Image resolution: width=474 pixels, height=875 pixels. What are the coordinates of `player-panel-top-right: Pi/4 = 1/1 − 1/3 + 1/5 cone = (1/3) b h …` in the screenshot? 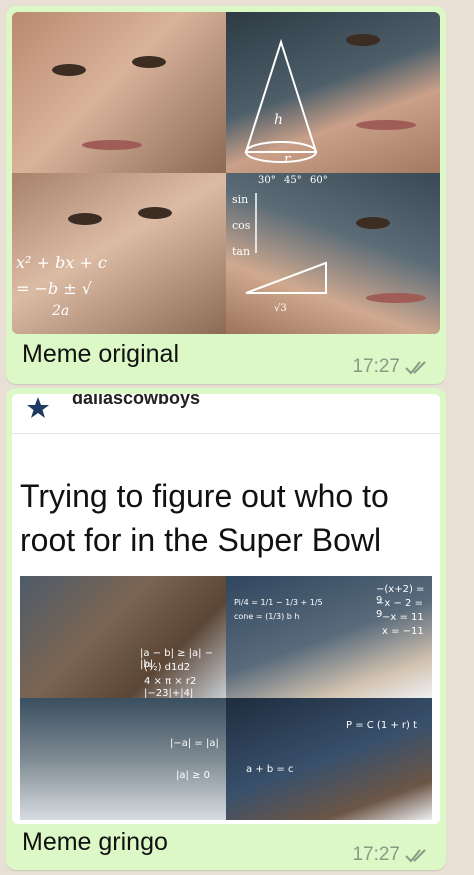 It's located at (329, 637).